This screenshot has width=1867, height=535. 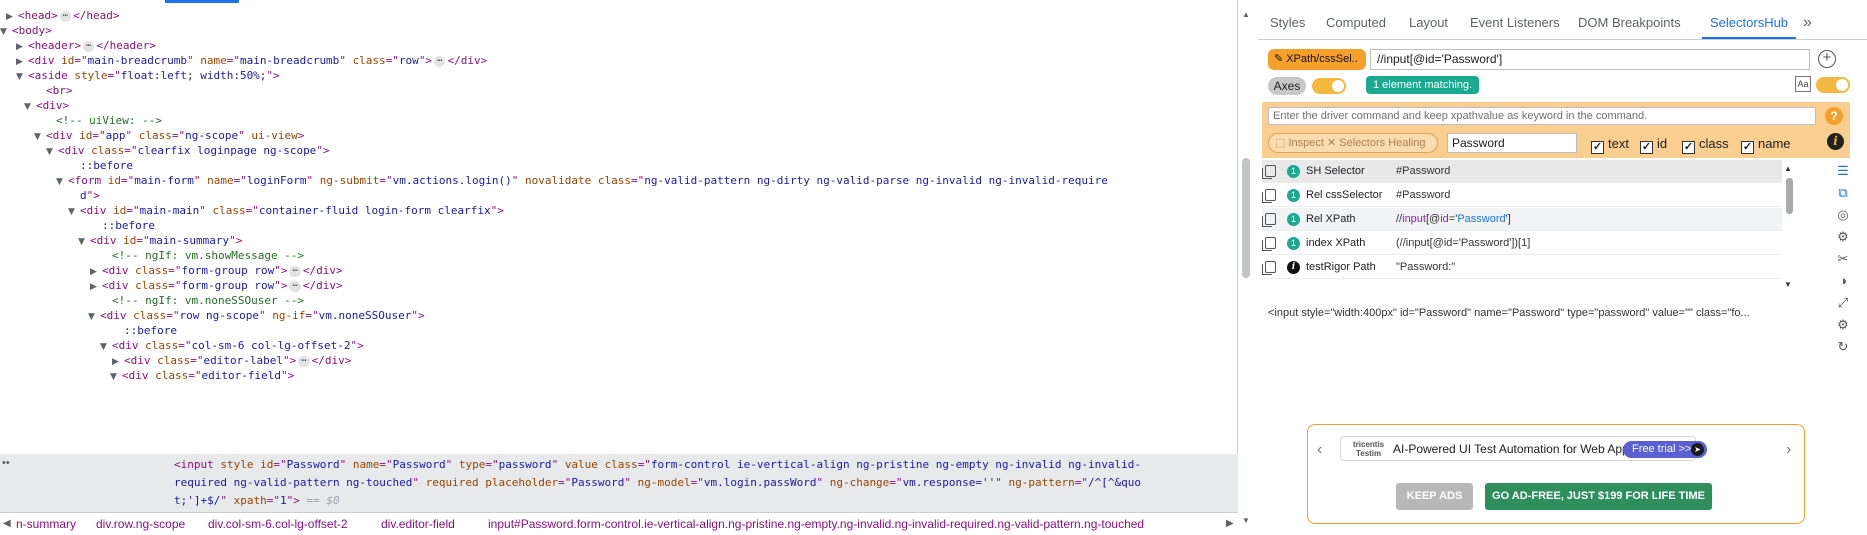 I want to click on breadcrumb-item: div.editor-field, so click(x=418, y=524).